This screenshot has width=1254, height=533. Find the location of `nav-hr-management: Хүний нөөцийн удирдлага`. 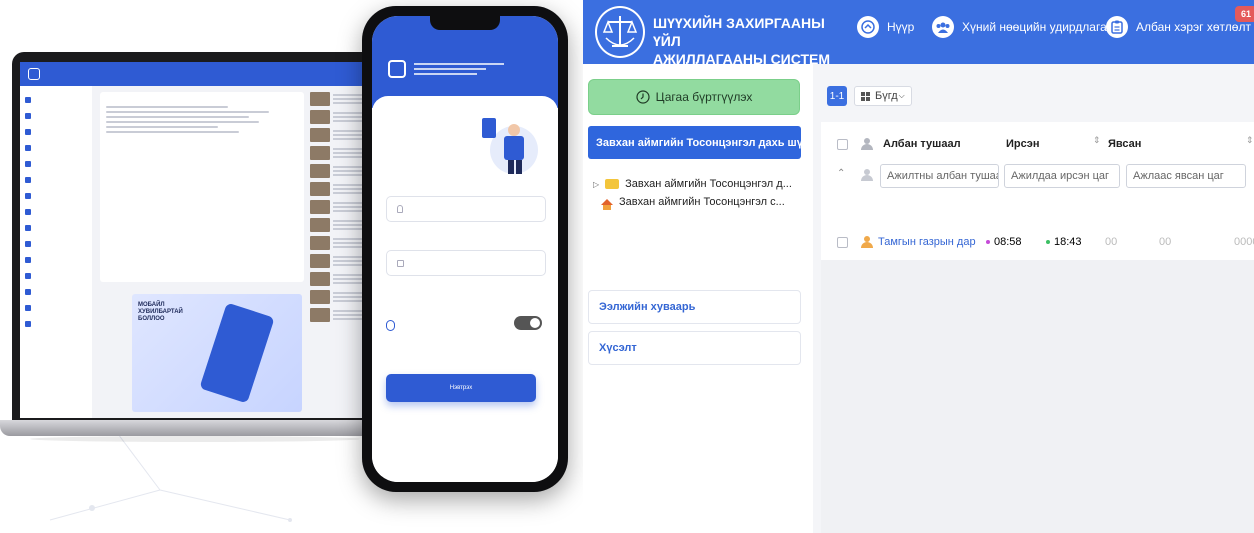

nav-hr-management: Хүний нөөцийн удирдлага is located at coordinates (1019, 27).